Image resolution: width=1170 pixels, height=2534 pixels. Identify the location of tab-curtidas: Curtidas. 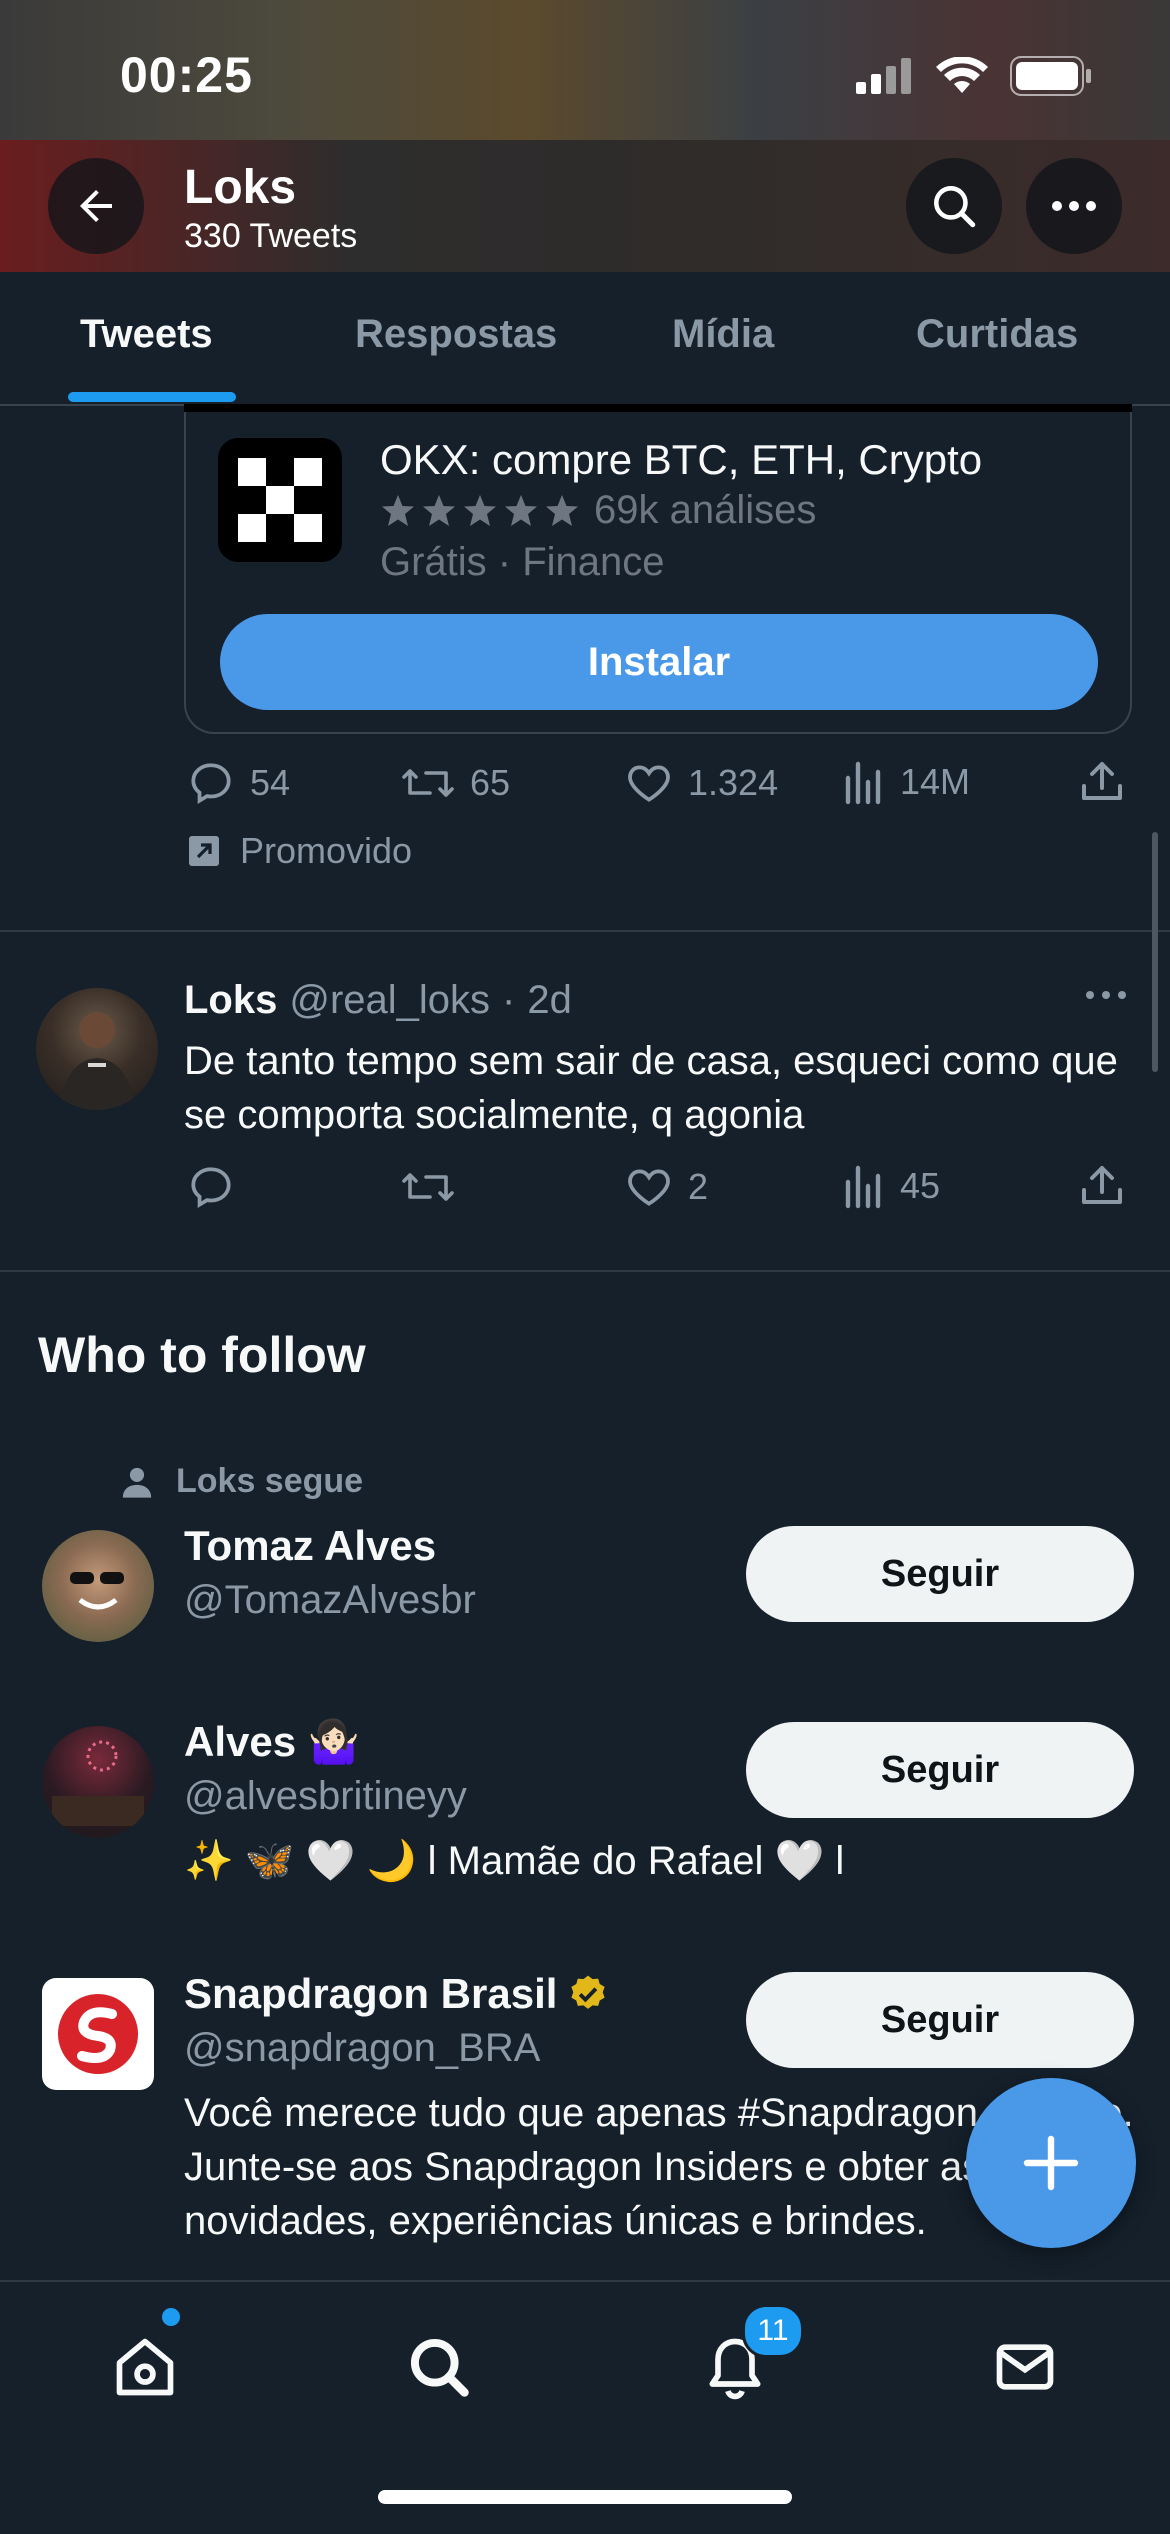
(997, 334).